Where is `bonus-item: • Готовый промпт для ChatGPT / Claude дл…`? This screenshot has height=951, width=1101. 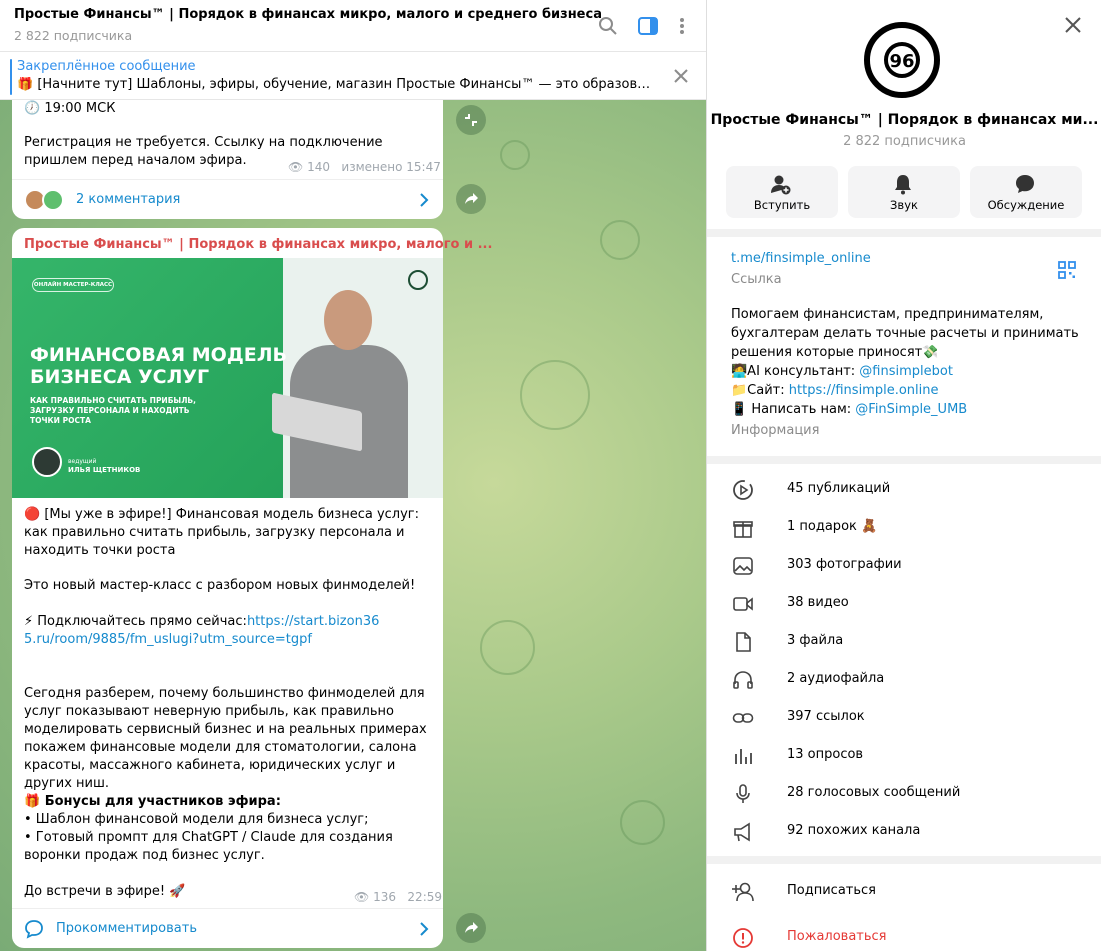
bonus-item: • Готовый промпт для ChatGPT / Claude дл… is located at coordinates (208, 846).